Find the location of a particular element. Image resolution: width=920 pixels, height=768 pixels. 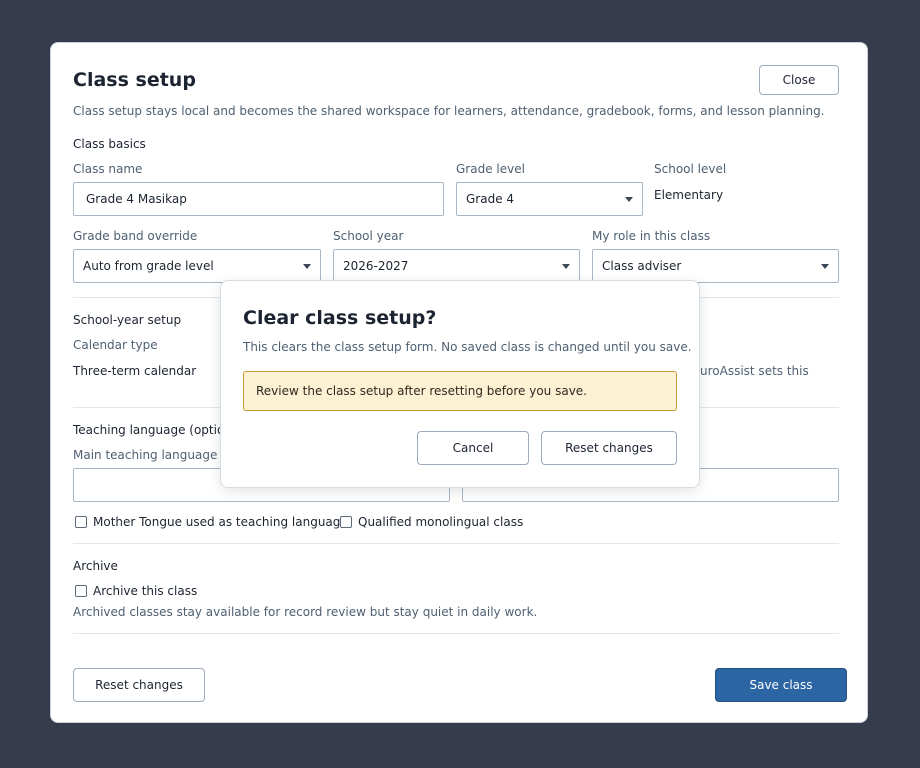

class-basics-heading: Class basics is located at coordinates (109, 144).